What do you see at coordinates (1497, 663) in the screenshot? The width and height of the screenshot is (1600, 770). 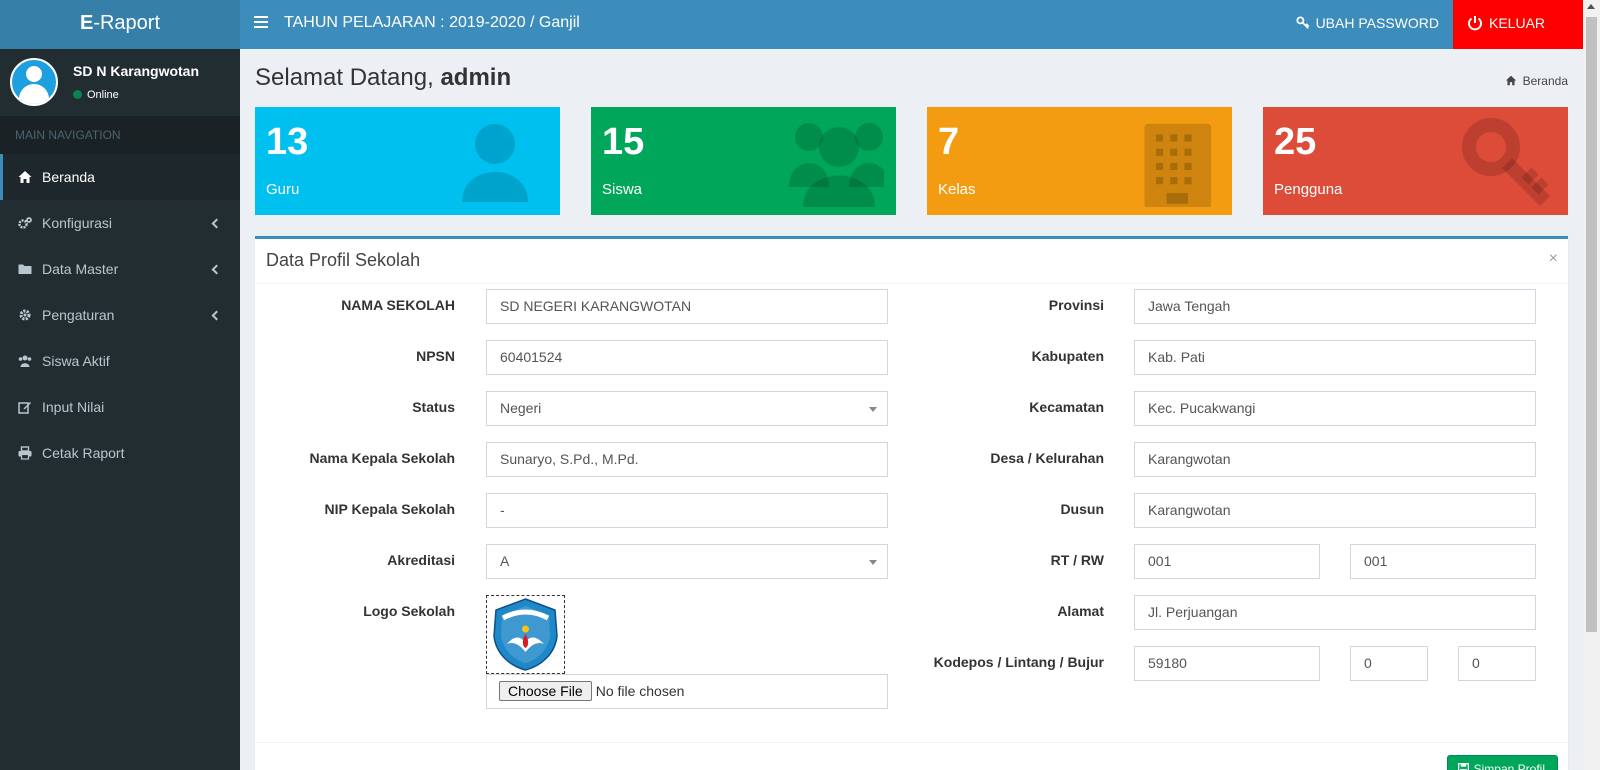 I see `bujur-input: 0` at bounding box center [1497, 663].